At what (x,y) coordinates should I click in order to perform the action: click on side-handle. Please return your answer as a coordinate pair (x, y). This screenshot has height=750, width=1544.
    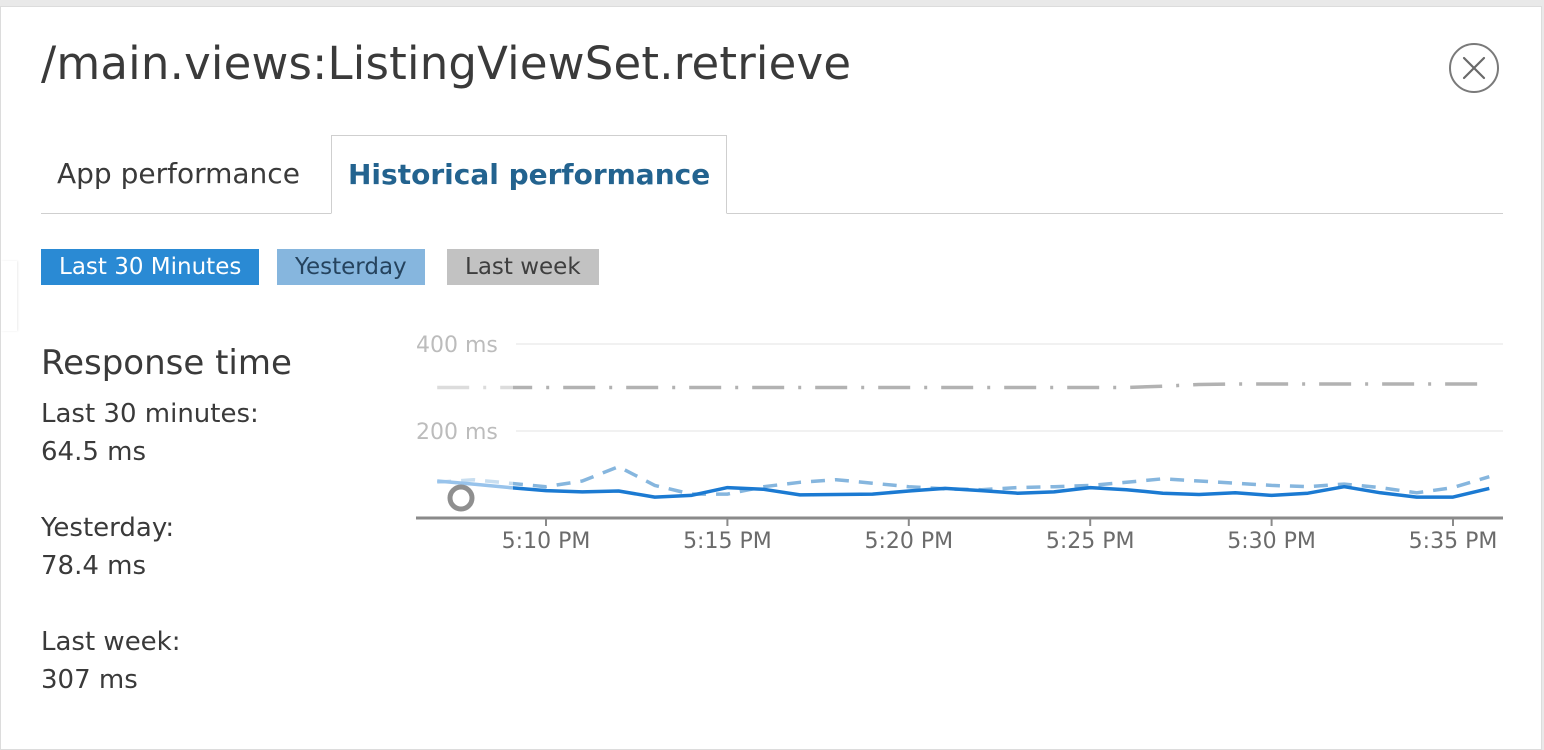
    Looking at the image, I should click on (9, 296).